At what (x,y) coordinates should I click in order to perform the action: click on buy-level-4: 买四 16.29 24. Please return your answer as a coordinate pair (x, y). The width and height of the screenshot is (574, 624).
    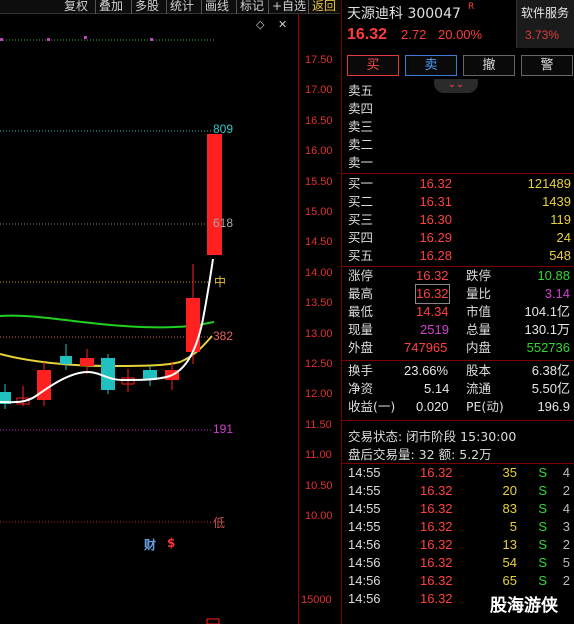
    Looking at the image, I should click on (459, 237).